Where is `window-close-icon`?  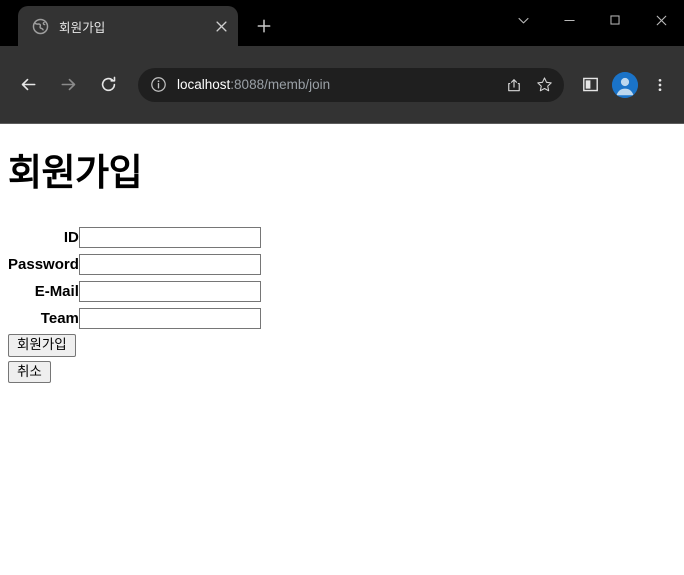
window-close-icon is located at coordinates (661, 20).